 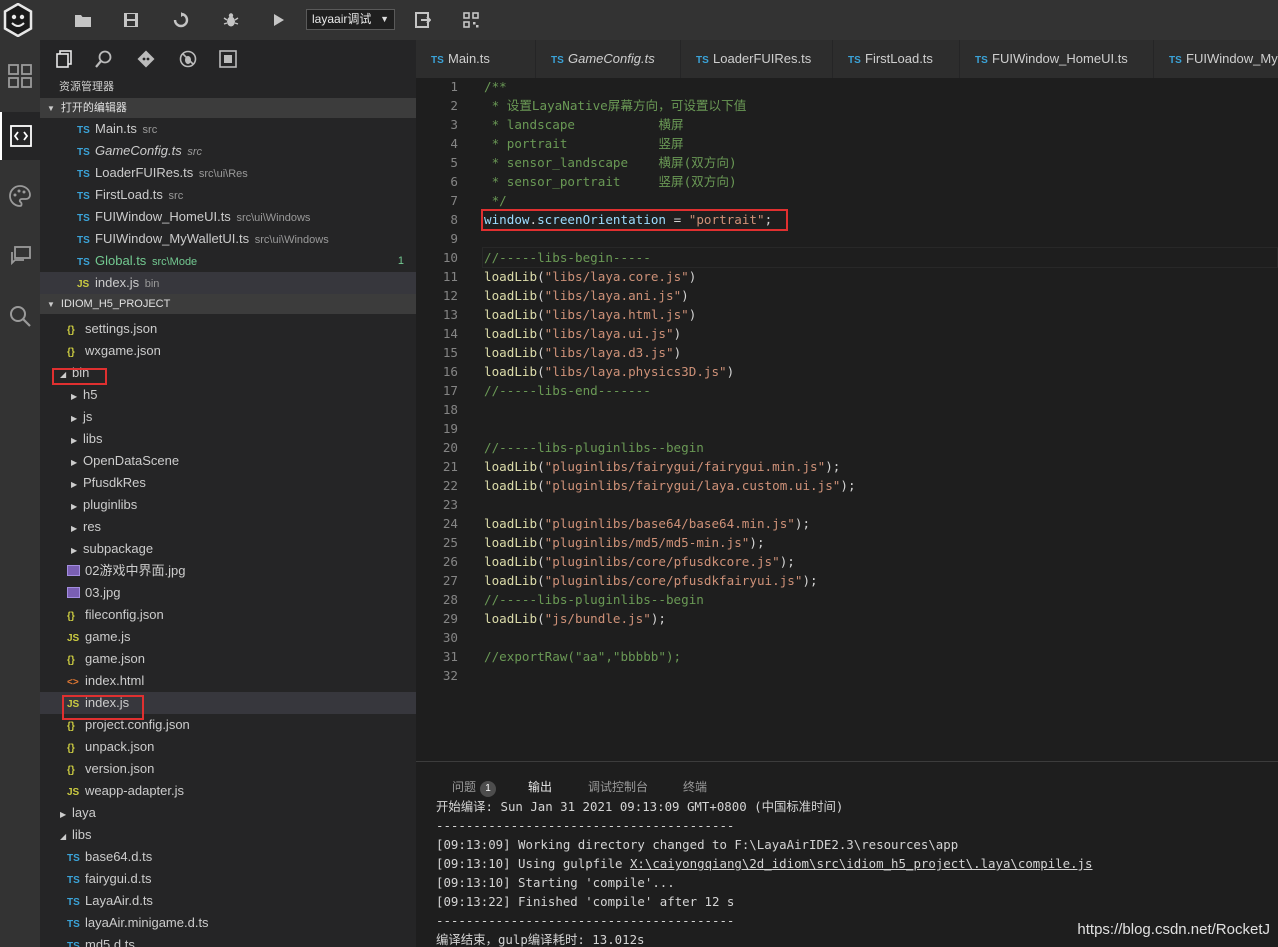 I want to click on editor-tab: TS FUIWindow_HomeUI.ts, so click(x=1057, y=59).